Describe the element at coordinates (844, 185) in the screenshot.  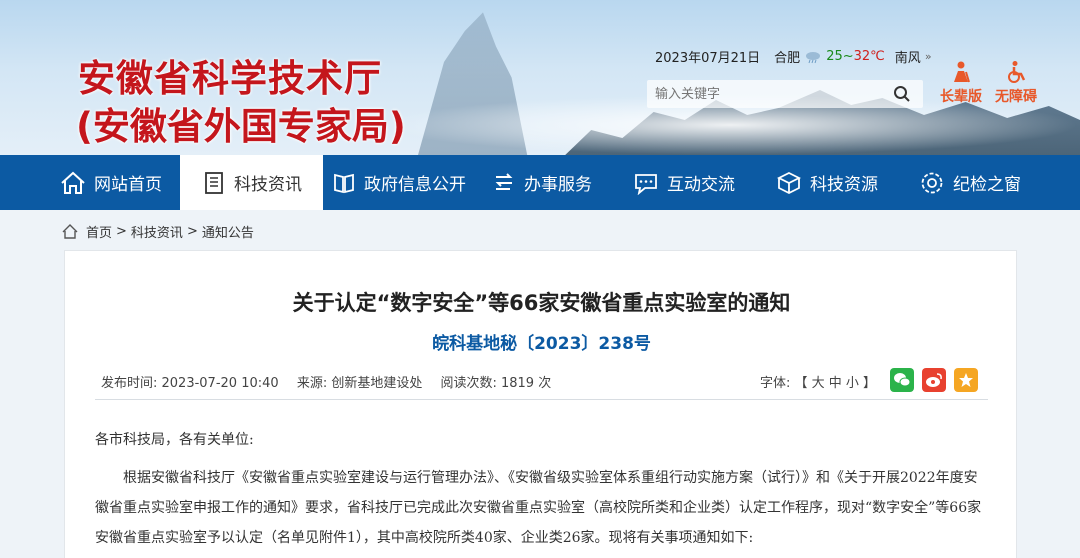
I see `nav-label: 科技资源` at that location.